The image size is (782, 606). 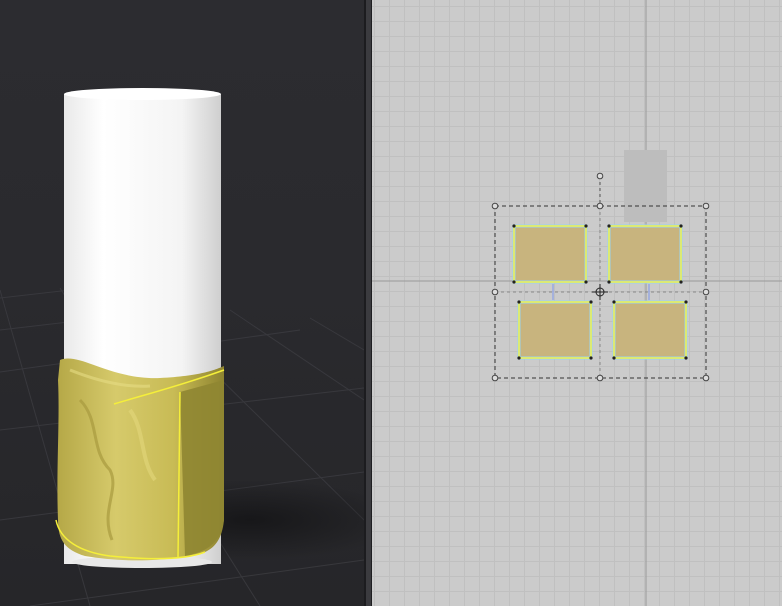 I want to click on viewport-divider, so click(x=368, y=303).